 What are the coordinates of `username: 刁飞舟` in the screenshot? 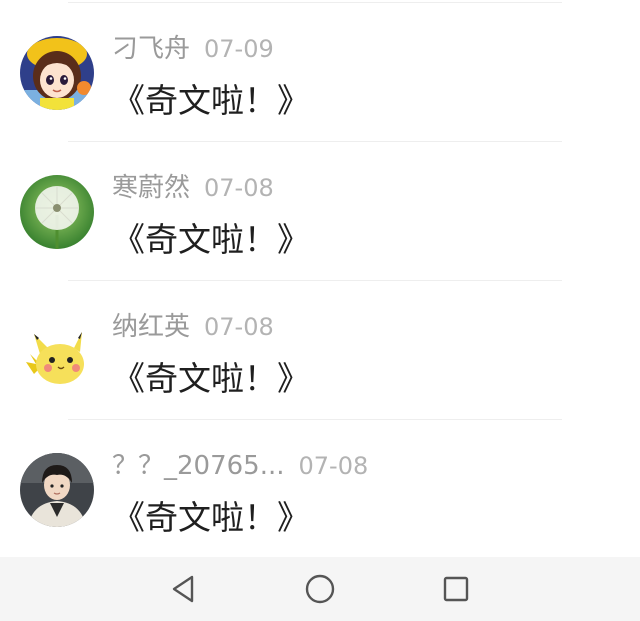 It's located at (151, 49).